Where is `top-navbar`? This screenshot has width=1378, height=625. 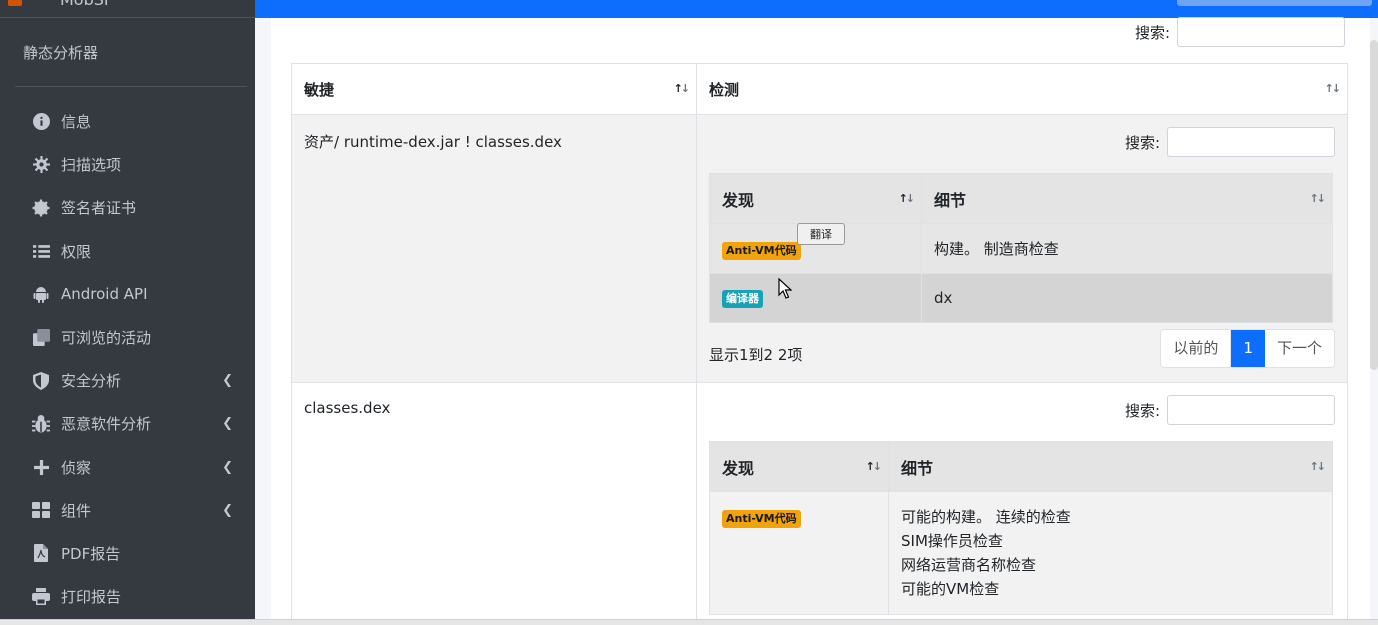
top-navbar is located at coordinates (816, 9).